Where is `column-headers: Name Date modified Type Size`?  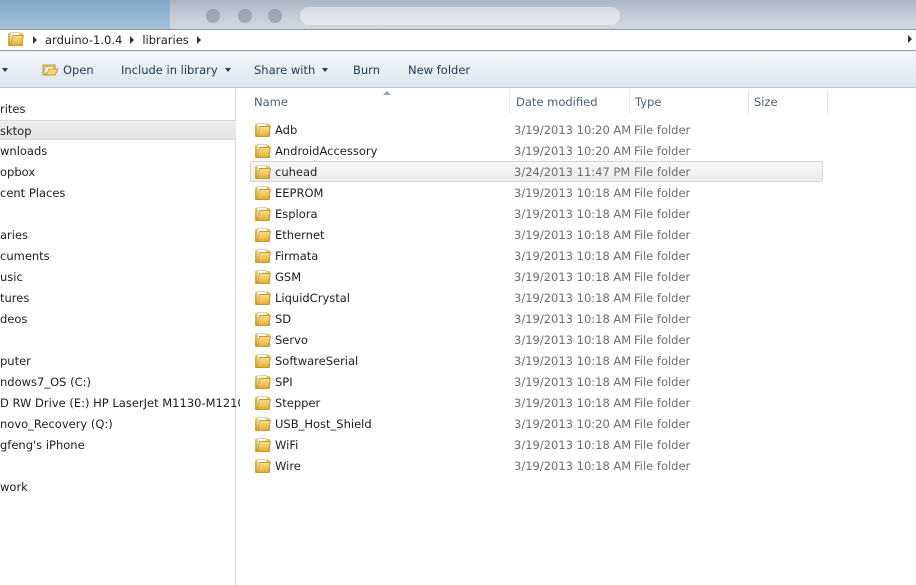
column-headers: Name Date modified Type Size is located at coordinates (578, 102).